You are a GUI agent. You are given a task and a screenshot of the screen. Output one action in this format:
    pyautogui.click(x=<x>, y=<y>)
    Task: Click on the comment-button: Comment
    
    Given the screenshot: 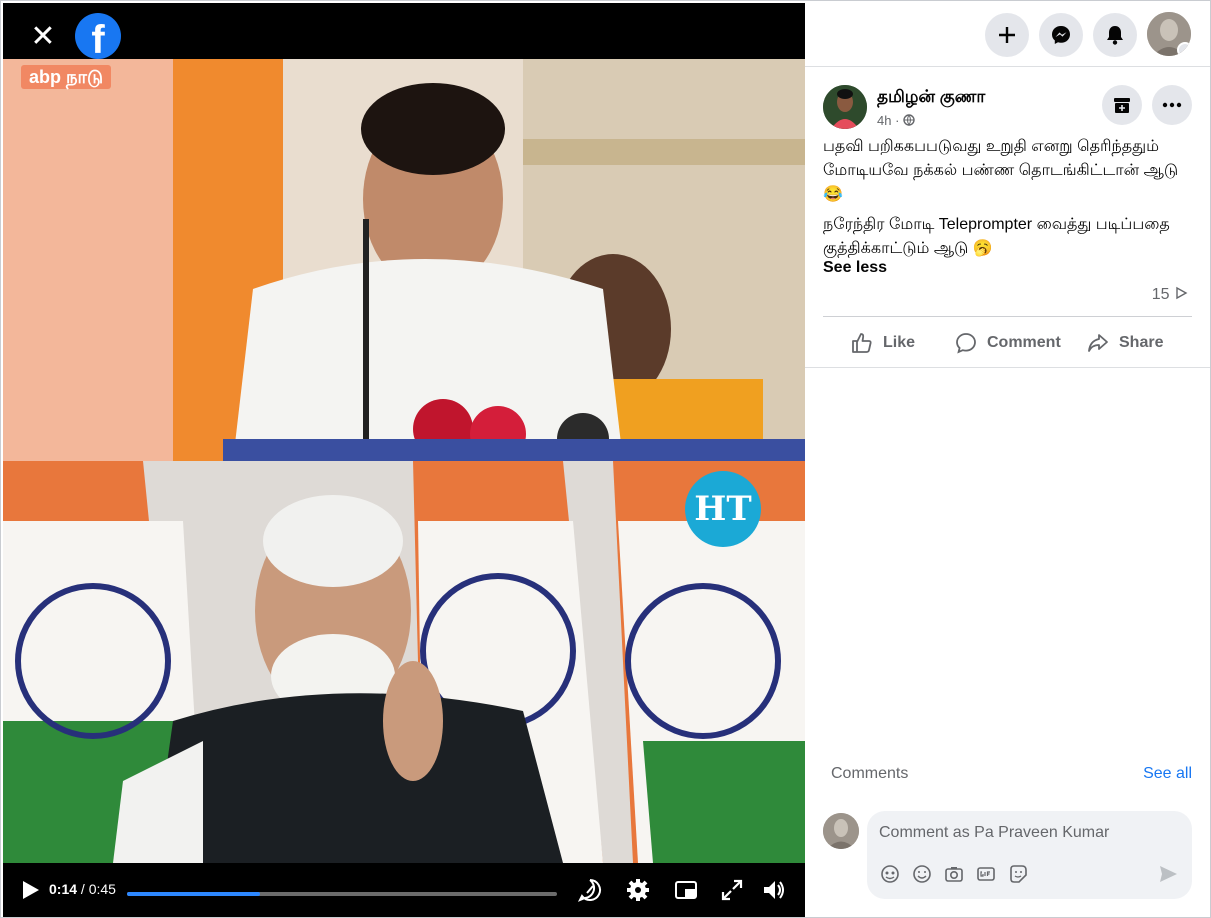 What is the action you would take?
    pyautogui.click(x=1008, y=343)
    